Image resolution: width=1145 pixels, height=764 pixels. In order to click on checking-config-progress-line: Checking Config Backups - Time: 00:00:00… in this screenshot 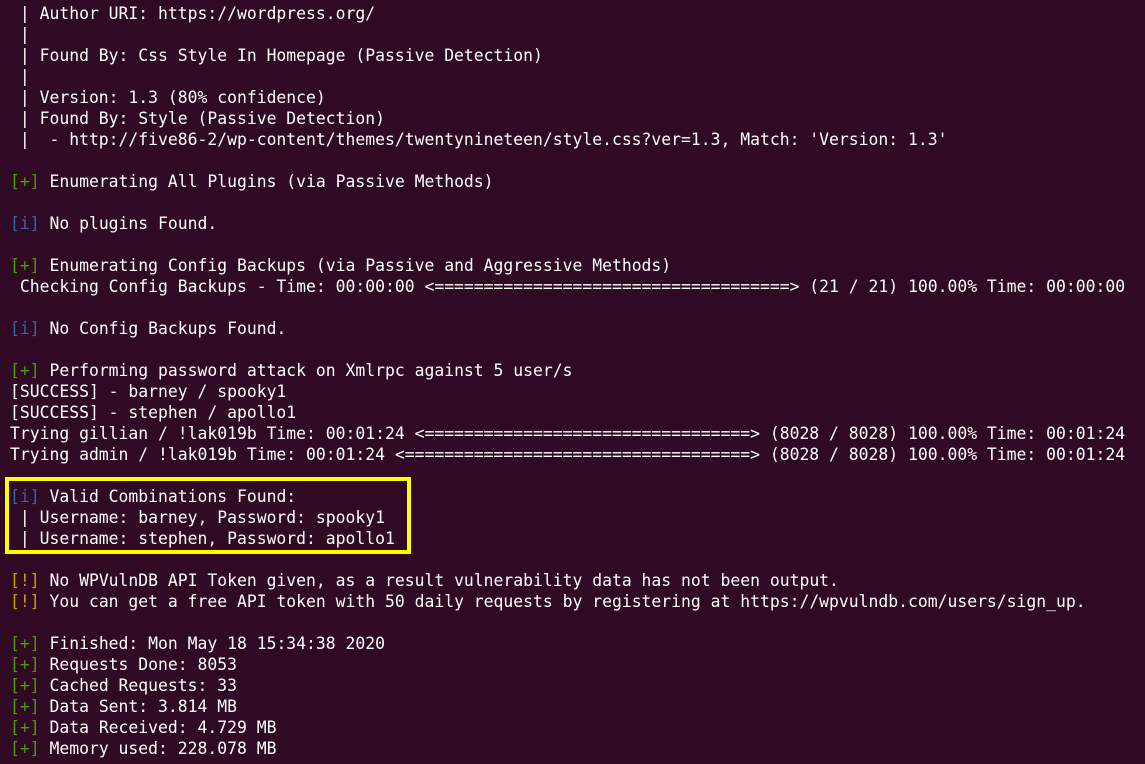, I will do `click(568, 286)`.